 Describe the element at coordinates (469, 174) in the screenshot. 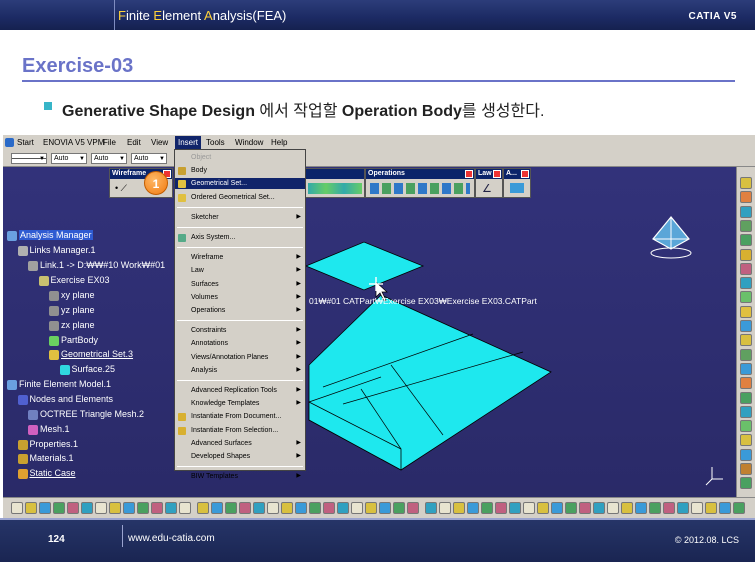

I see `close-icon` at that location.